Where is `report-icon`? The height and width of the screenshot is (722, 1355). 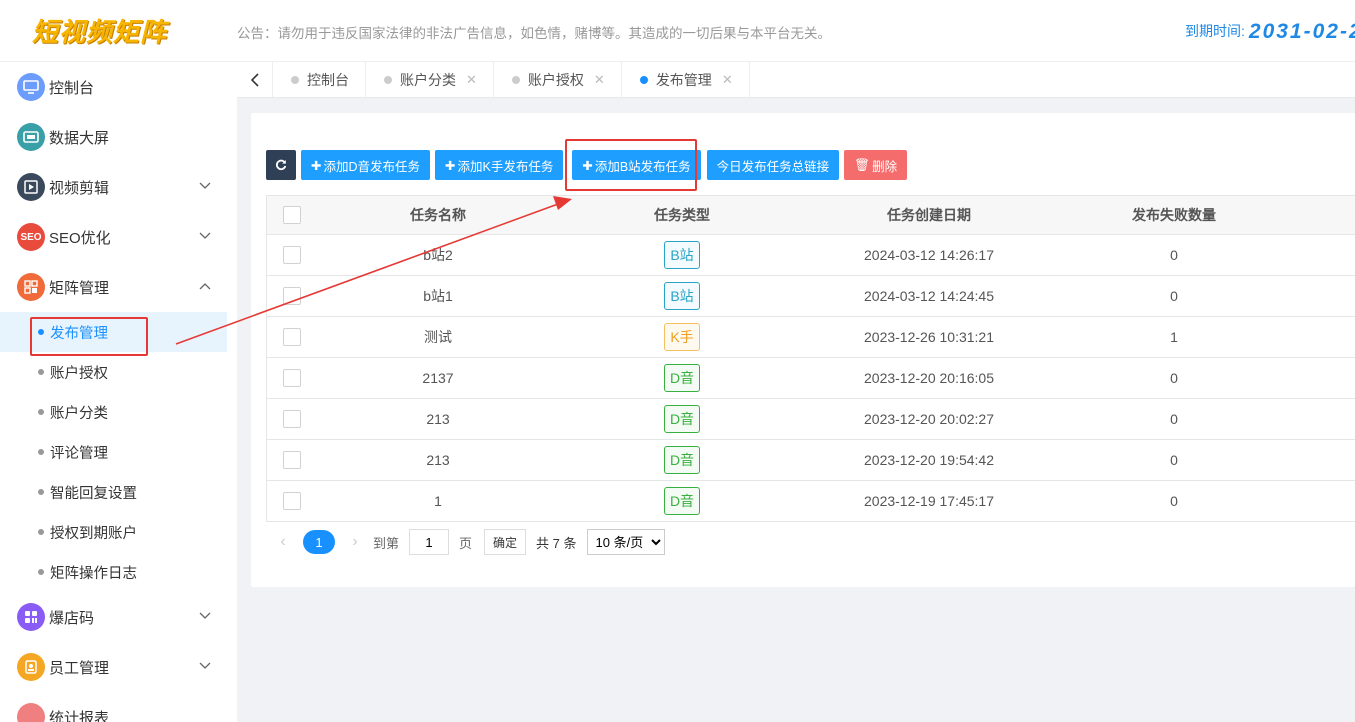
report-icon is located at coordinates (31, 712).